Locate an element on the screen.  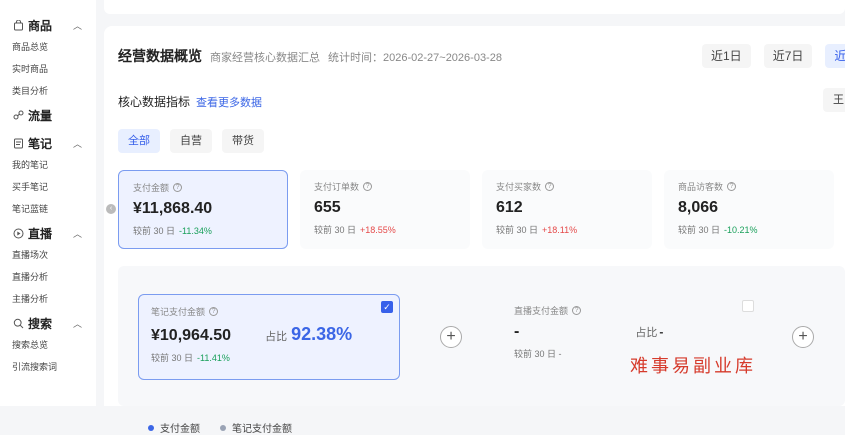
change-value: - is located at coordinates (560, 354).